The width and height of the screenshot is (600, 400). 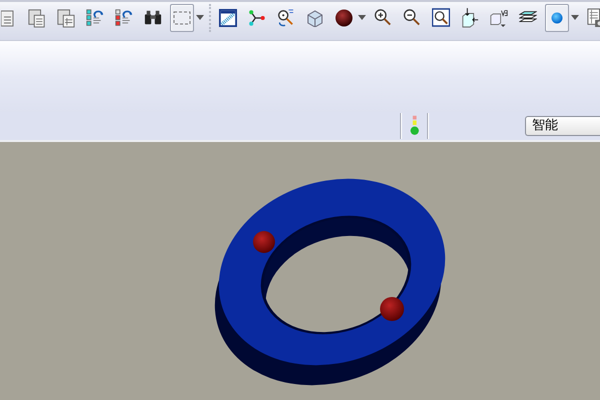 What do you see at coordinates (182, 18) in the screenshot?
I see `selection-box-icon` at bounding box center [182, 18].